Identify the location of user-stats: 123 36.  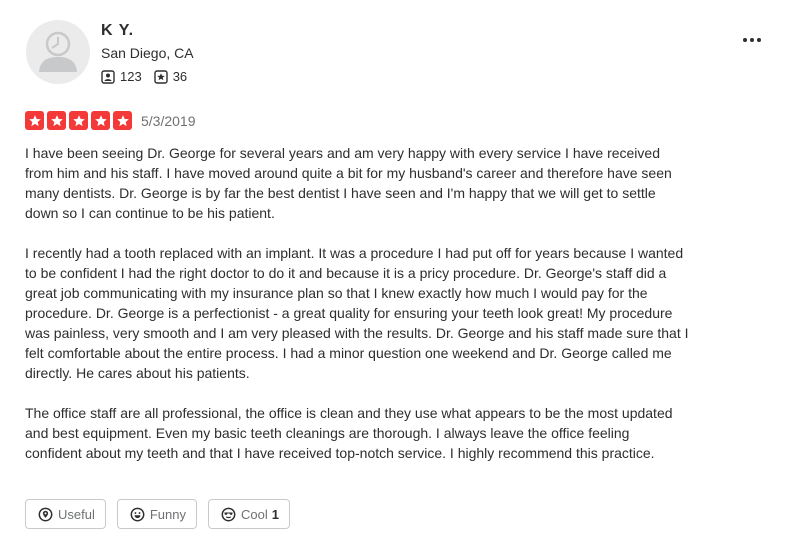
(150, 76).